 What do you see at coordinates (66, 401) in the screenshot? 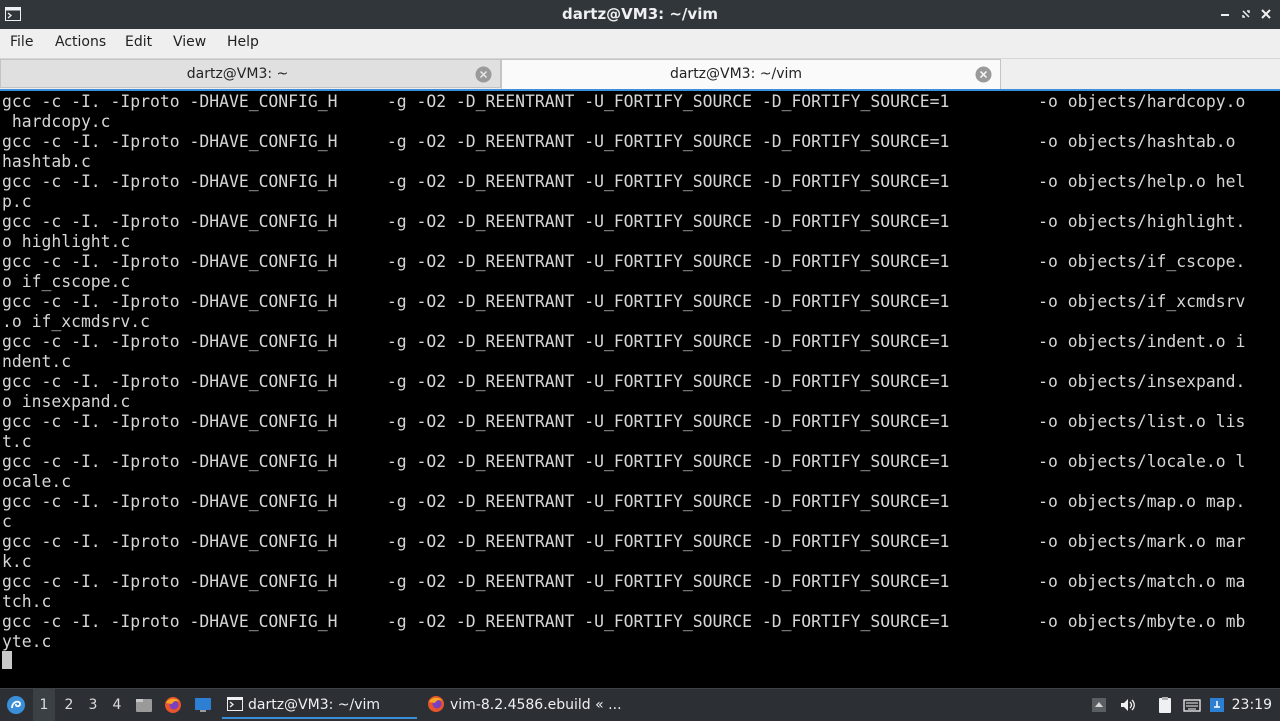
I see `terminal-line: o insexpand.c` at bounding box center [66, 401].